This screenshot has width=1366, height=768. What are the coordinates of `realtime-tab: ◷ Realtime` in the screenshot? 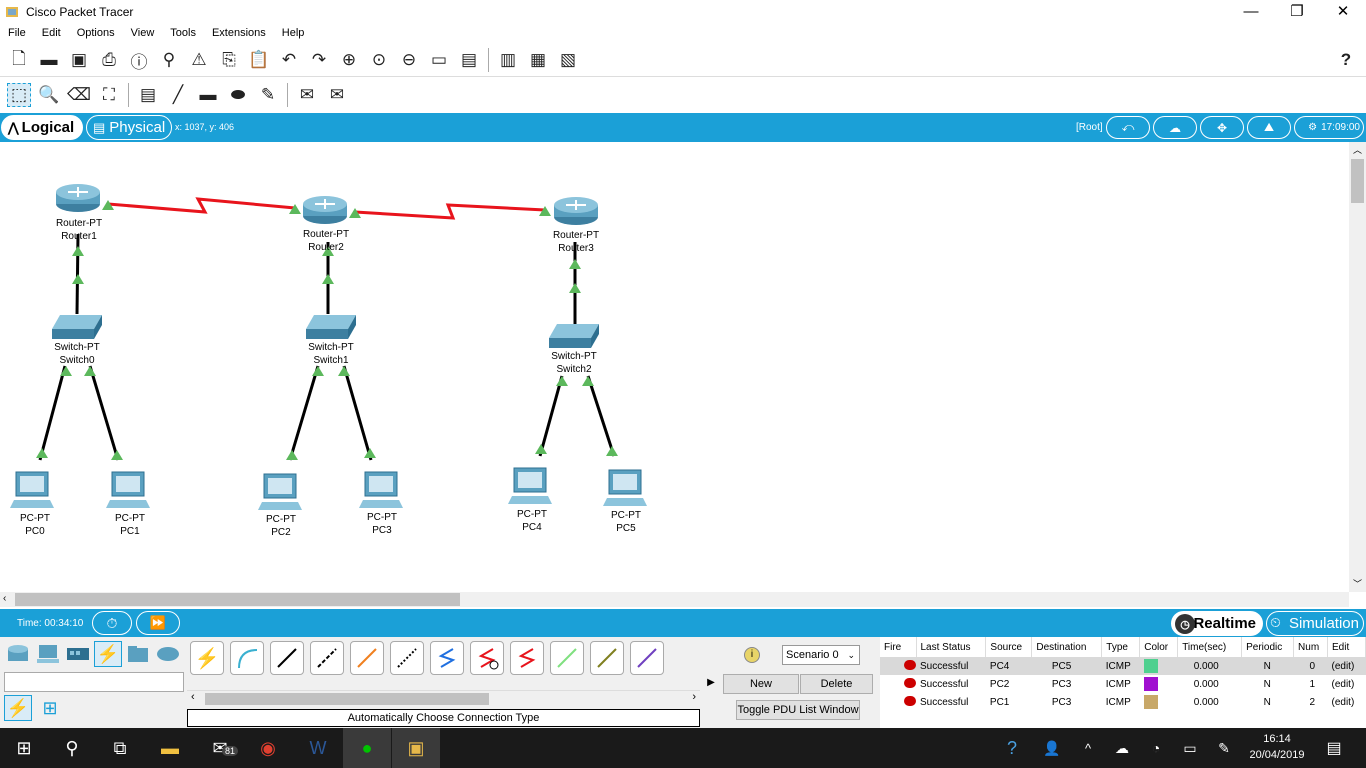 It's located at (1217, 623).